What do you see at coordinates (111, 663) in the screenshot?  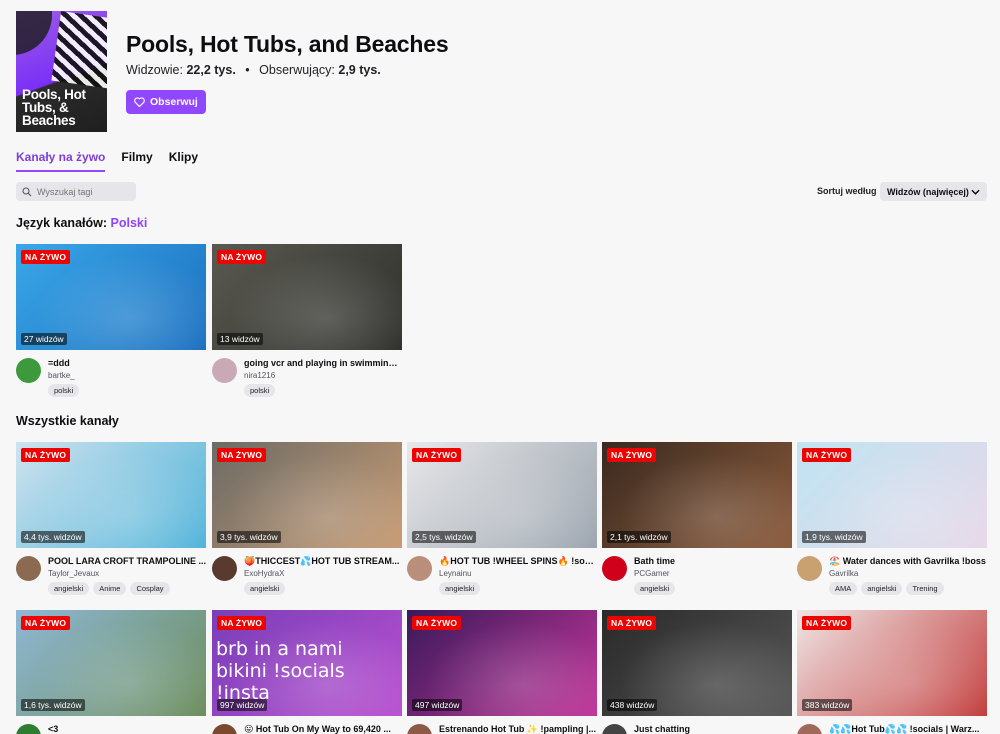 I see `stream-thumbnail: NA ŻYWO 1,6 tys. widzów` at bounding box center [111, 663].